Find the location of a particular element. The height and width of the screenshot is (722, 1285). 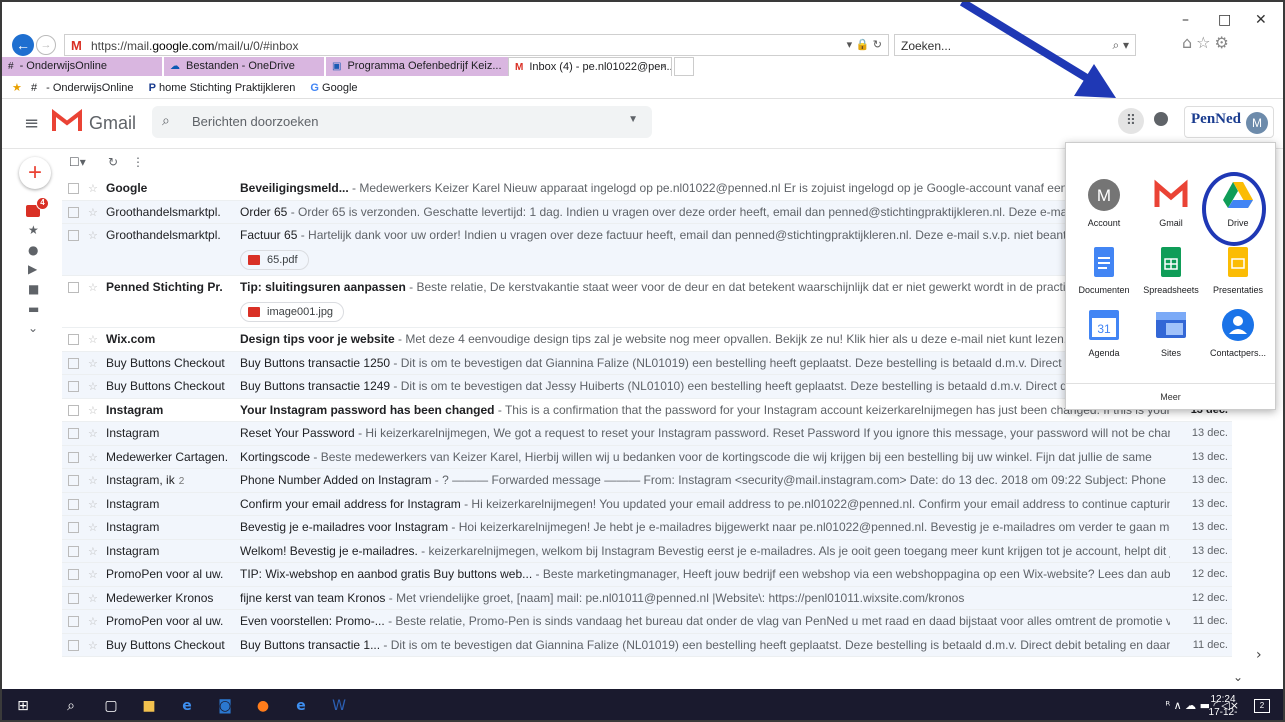

scroll-right-icon: › is located at coordinates (1259, 655).